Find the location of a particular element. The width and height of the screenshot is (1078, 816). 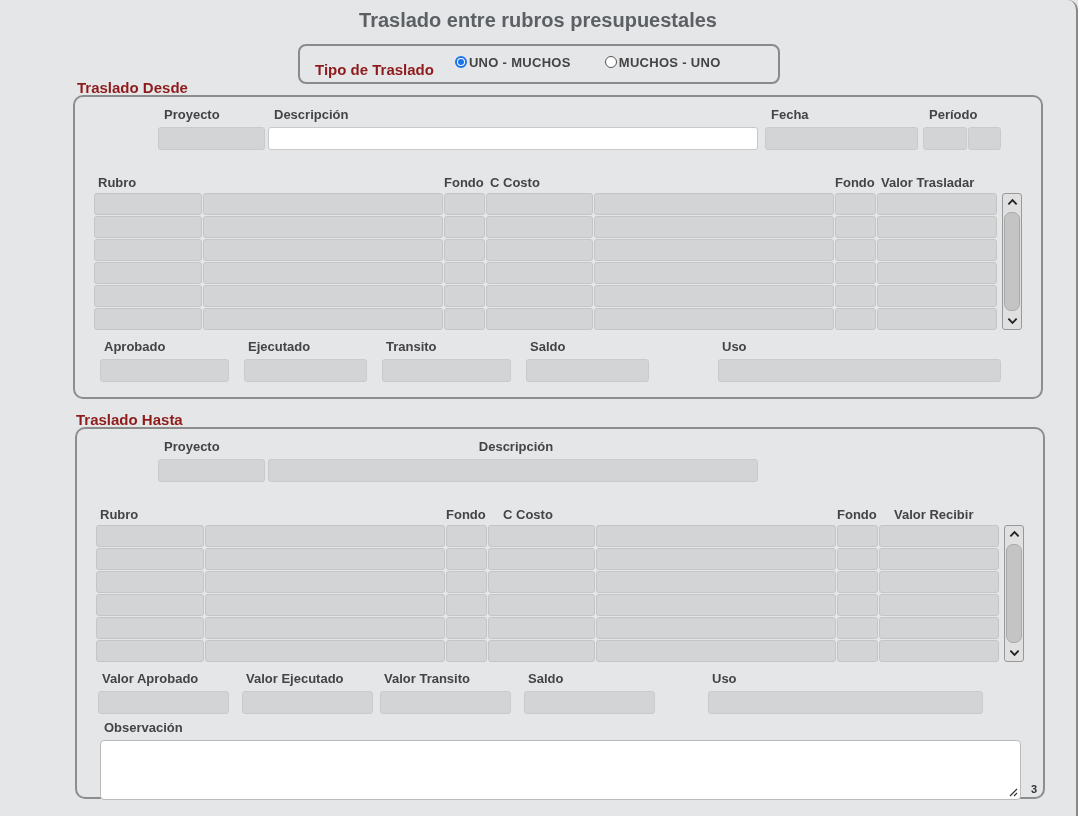

resize-grip-icon is located at coordinates (1013, 792).